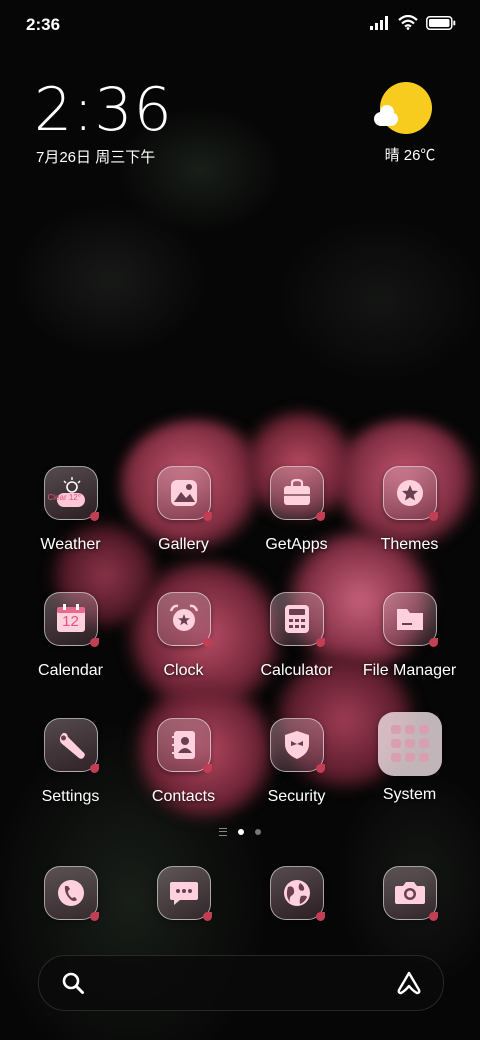 This screenshot has width=480, height=1040. What do you see at coordinates (73, 983) in the screenshot?
I see `search-icon` at bounding box center [73, 983].